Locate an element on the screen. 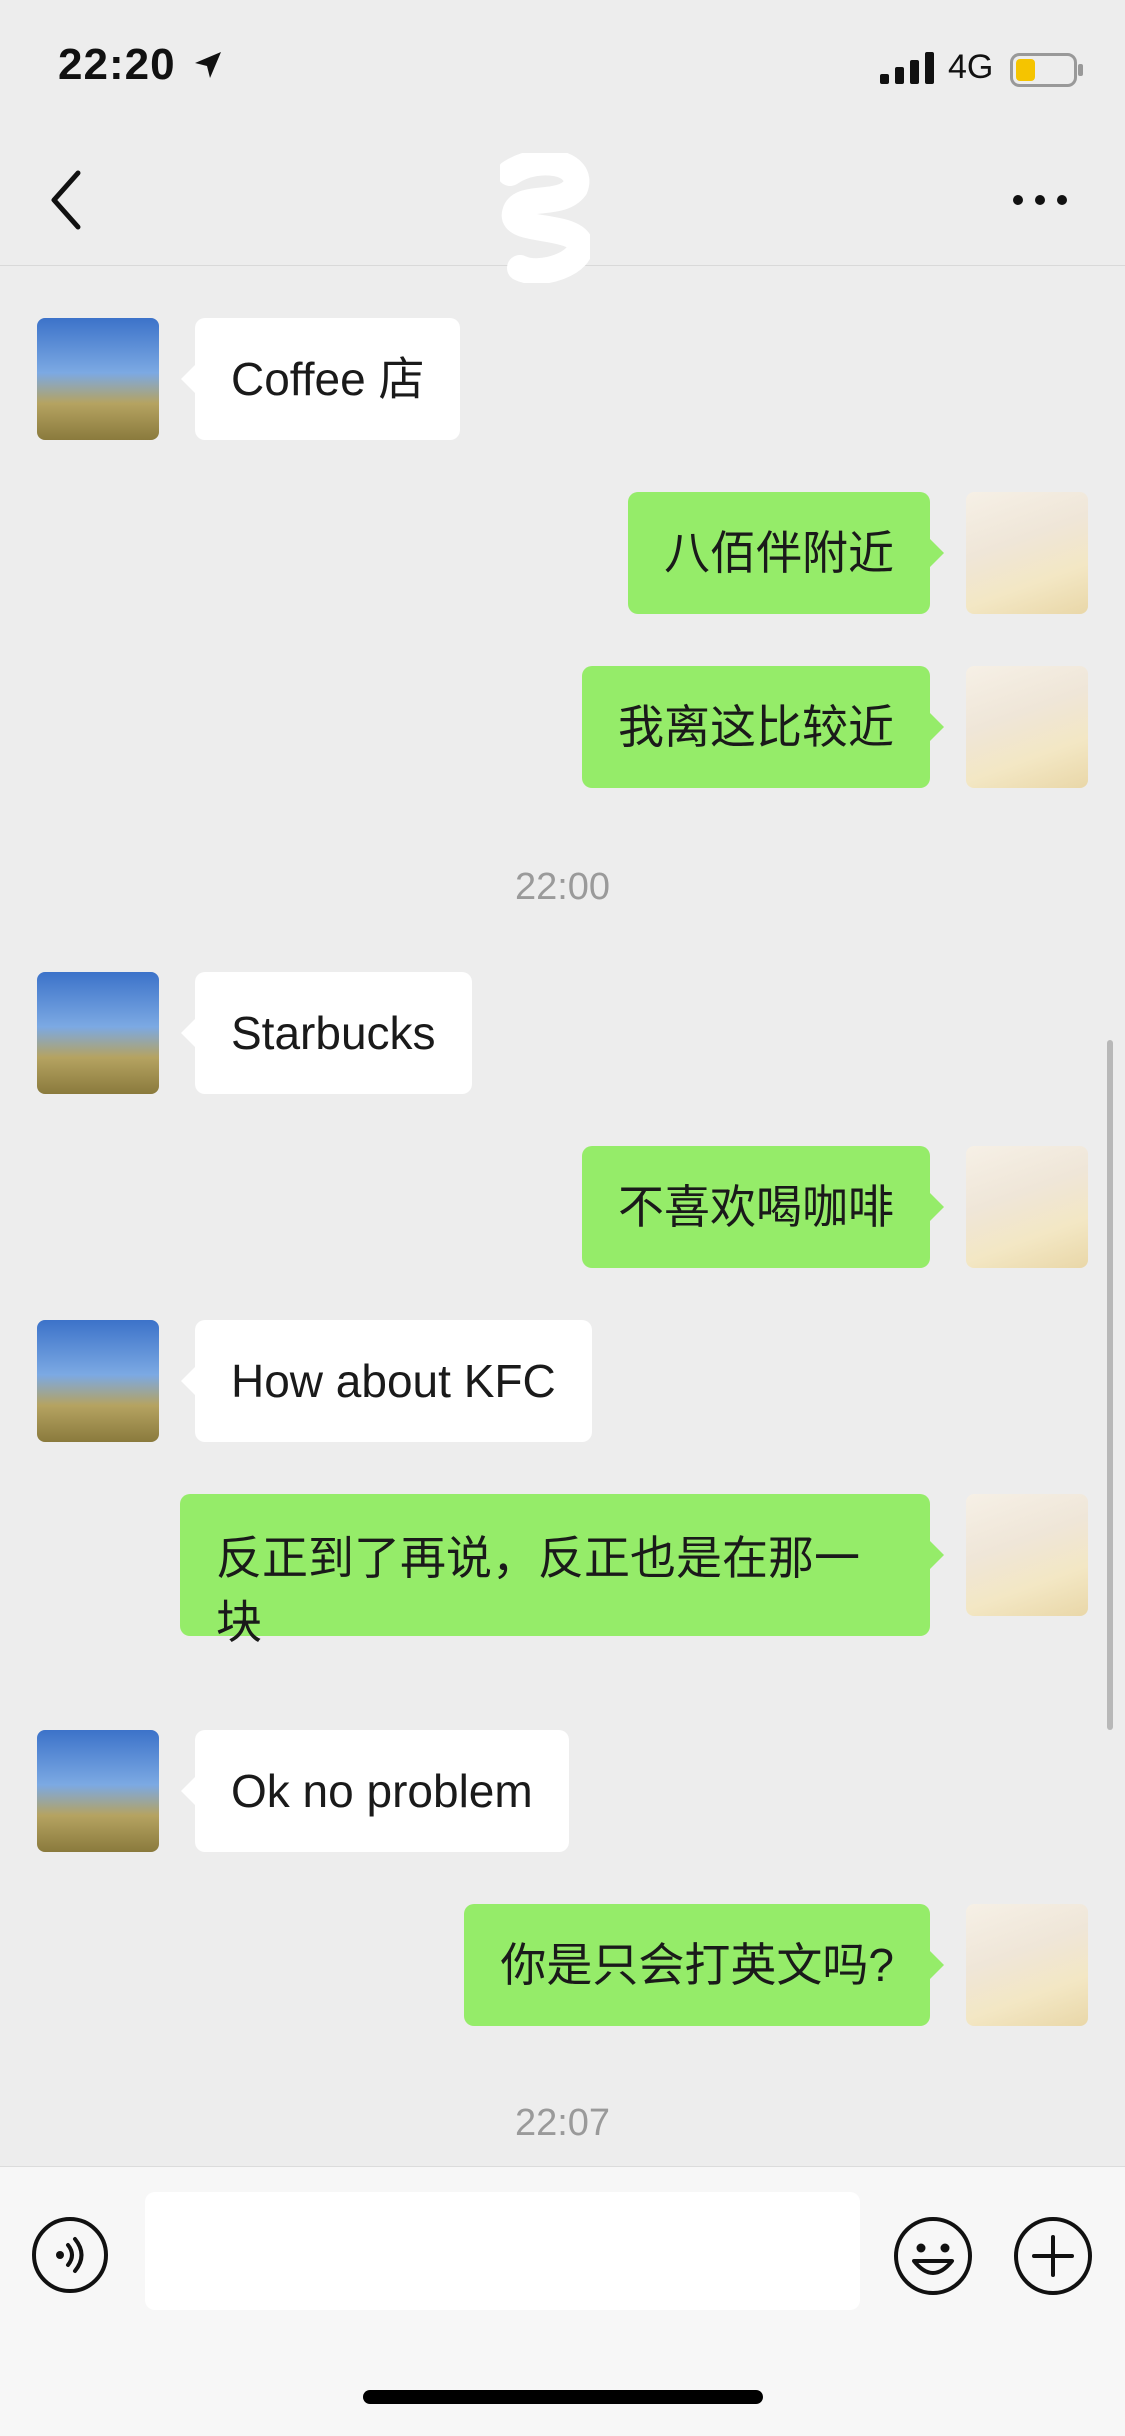 The width and height of the screenshot is (1125, 2436). emoji-icon is located at coordinates (933, 2256).